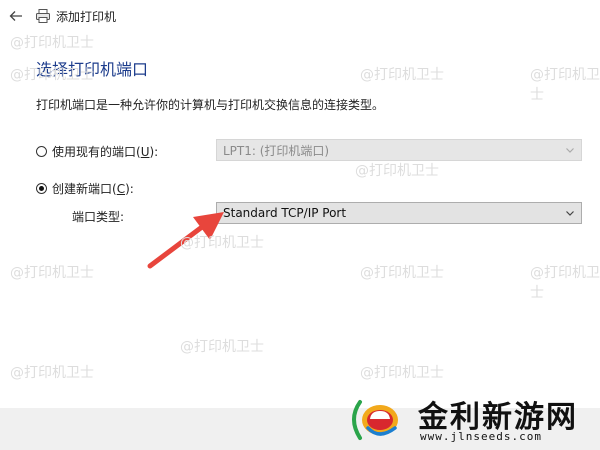  What do you see at coordinates (210, 105) in the screenshot?
I see `page-description: 打印机端口是一种允许你的计算机与打印机交换信息的连接类型。` at bounding box center [210, 105].